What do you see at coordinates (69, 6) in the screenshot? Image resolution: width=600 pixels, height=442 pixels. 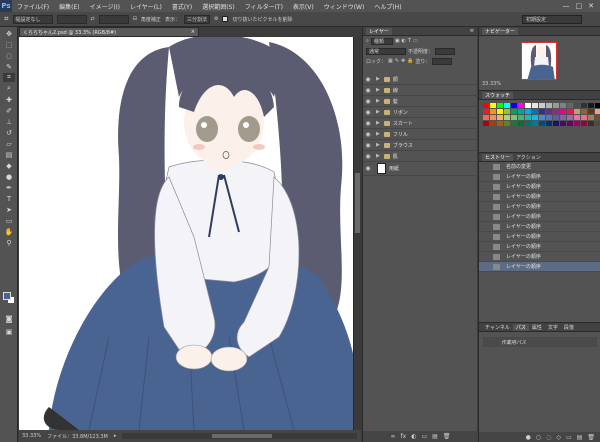 I see `menu-edit: 編集(E)` at bounding box center [69, 6].